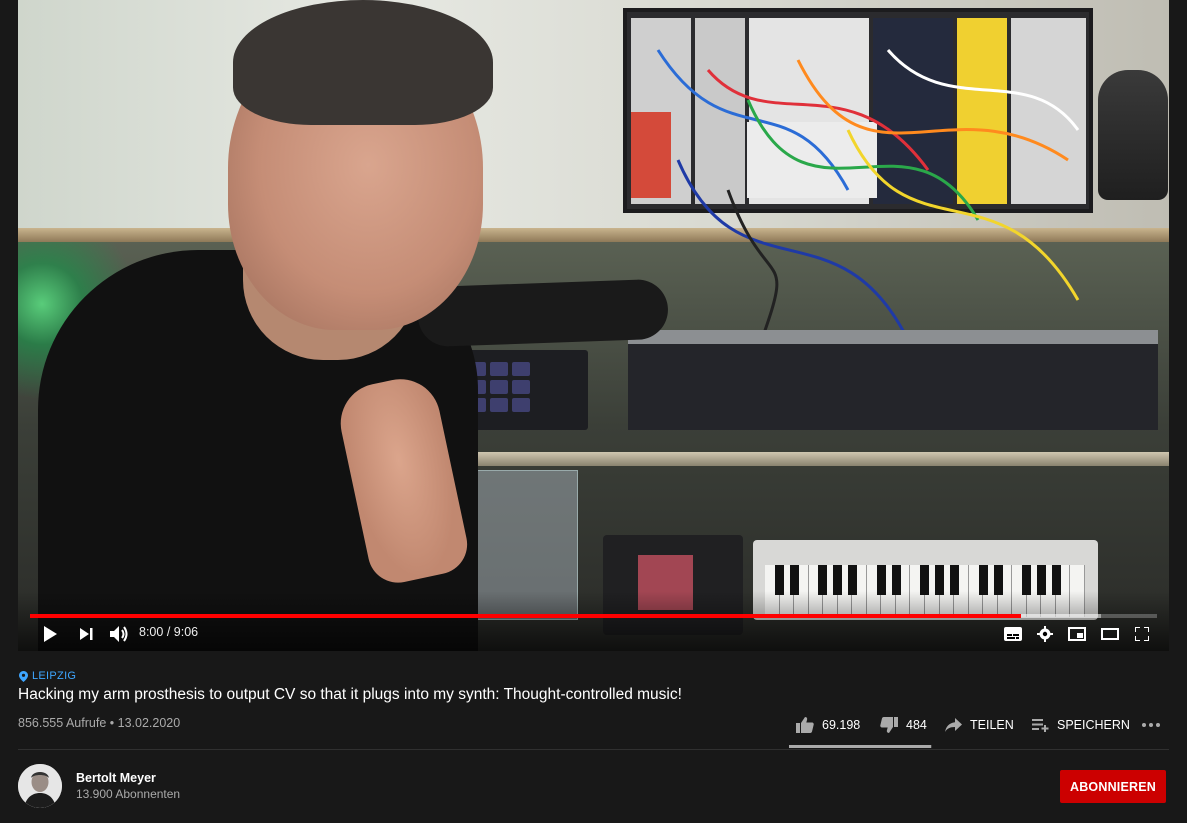 Image resolution: width=1187 pixels, height=823 pixels. I want to click on like-count: 69.198, so click(841, 725).